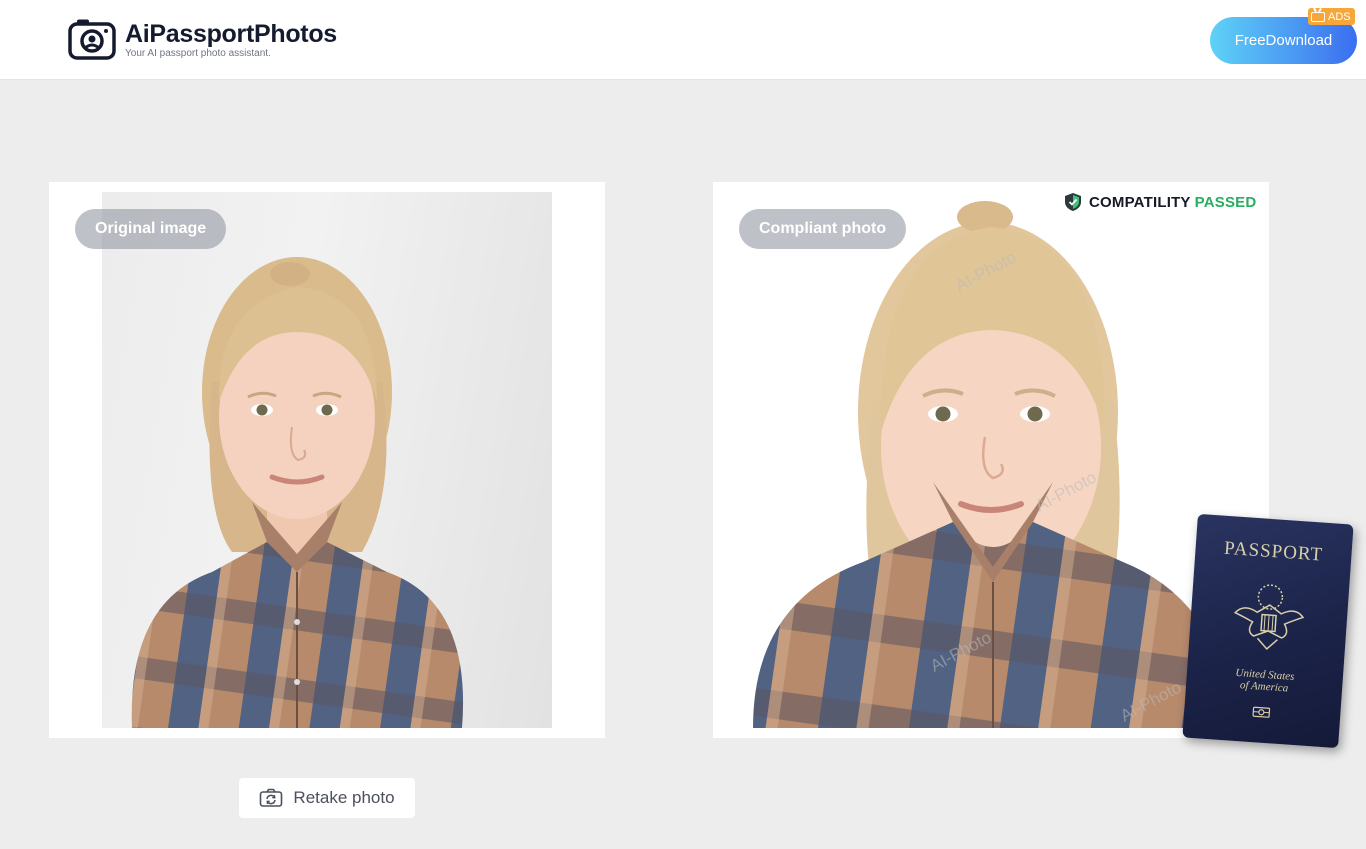 This screenshot has height=849, width=1366. What do you see at coordinates (198, 53) in the screenshot?
I see `logo-tagline: Your AI passport photo assistant.` at bounding box center [198, 53].